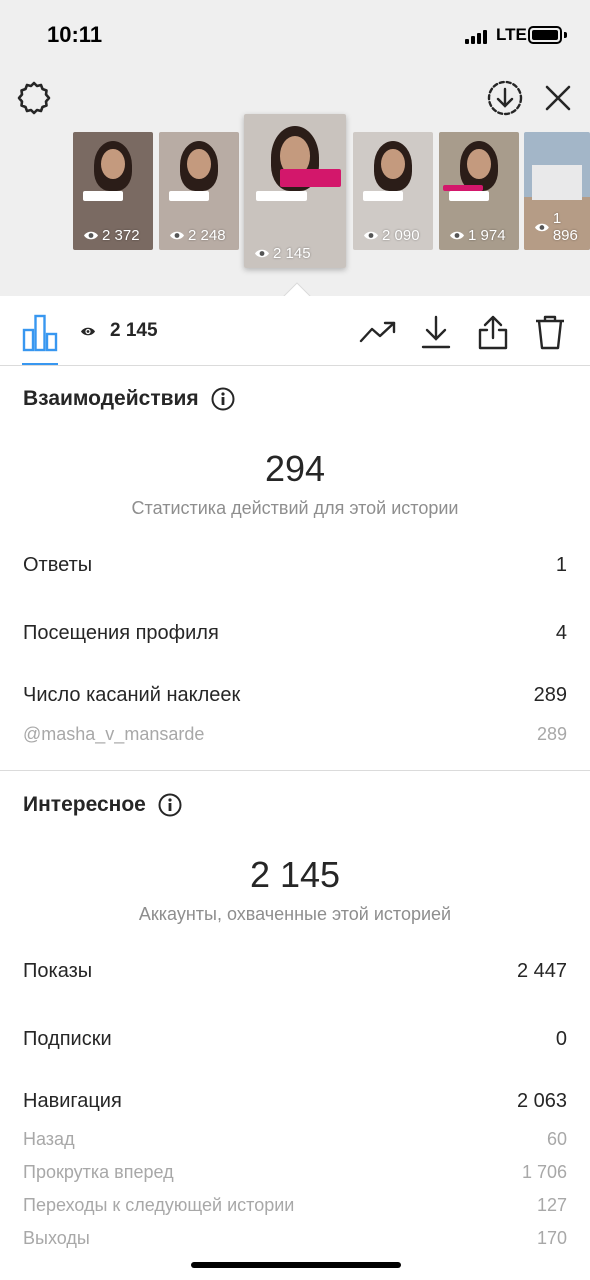  What do you see at coordinates (282, 253) in the screenshot?
I see `thumbnail-view-count: 2 145` at bounding box center [282, 253].